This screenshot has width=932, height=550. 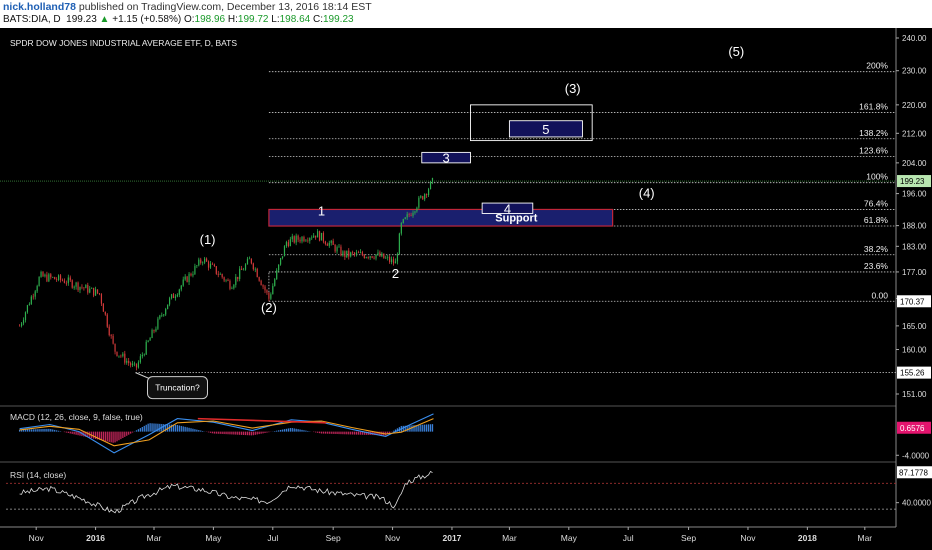 I want to click on fib-level-label: 38.2%, so click(x=876, y=249).